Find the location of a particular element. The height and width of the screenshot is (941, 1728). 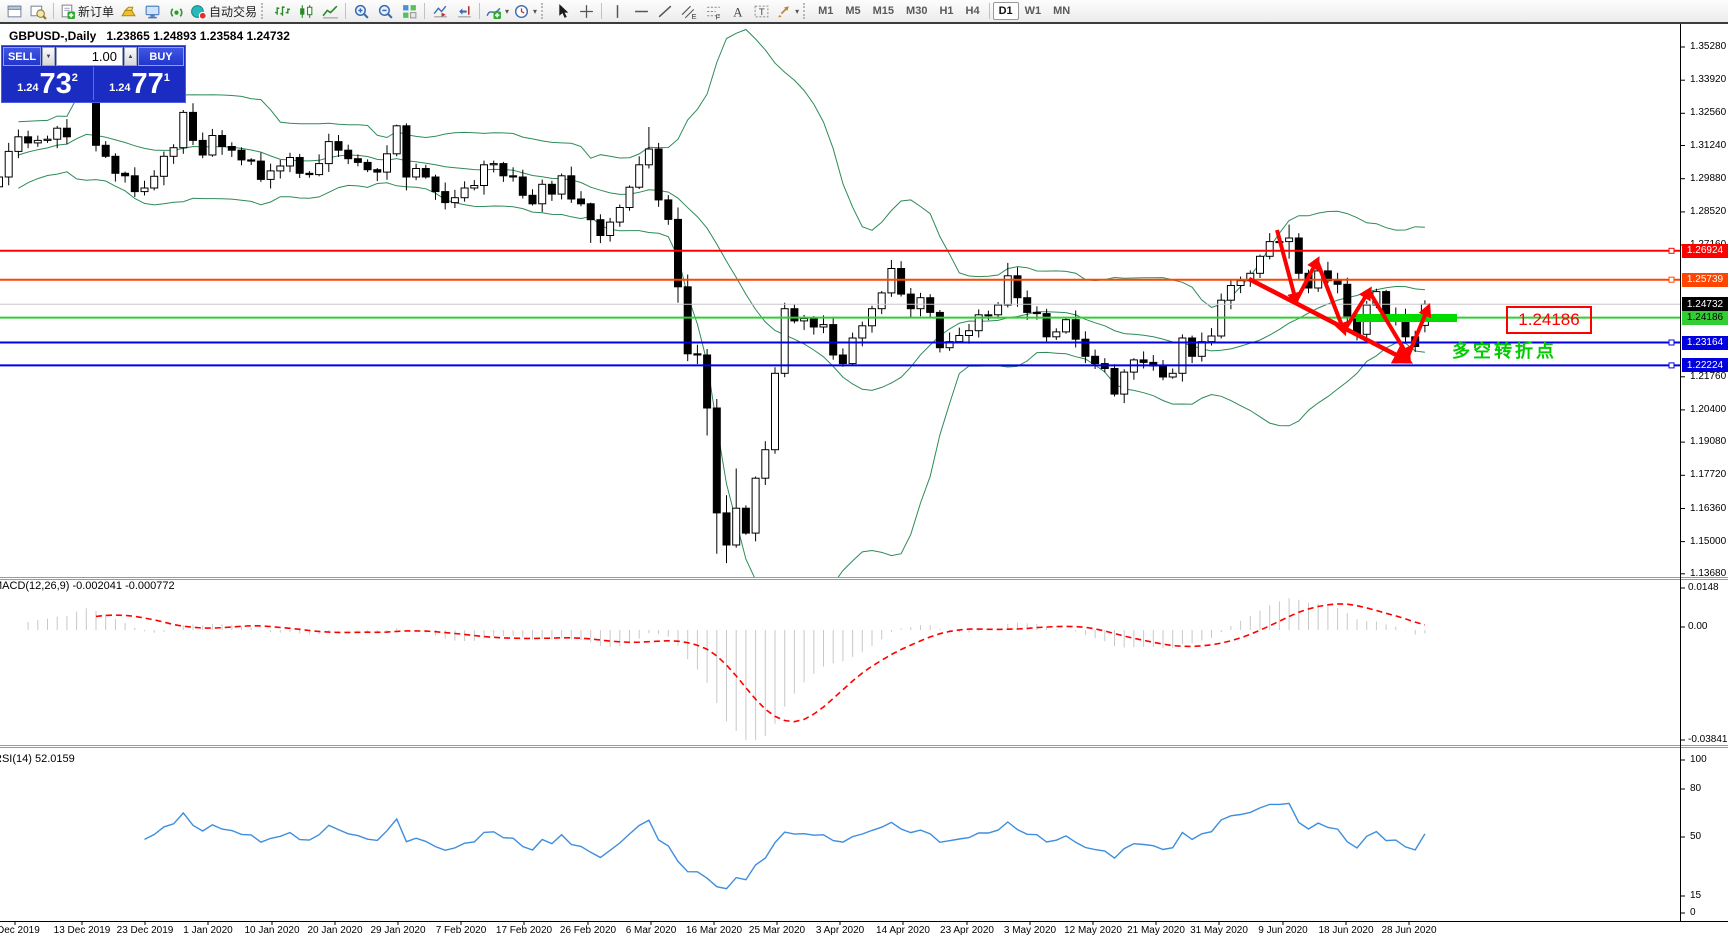

chart-shift-button is located at coordinates (440, 11).